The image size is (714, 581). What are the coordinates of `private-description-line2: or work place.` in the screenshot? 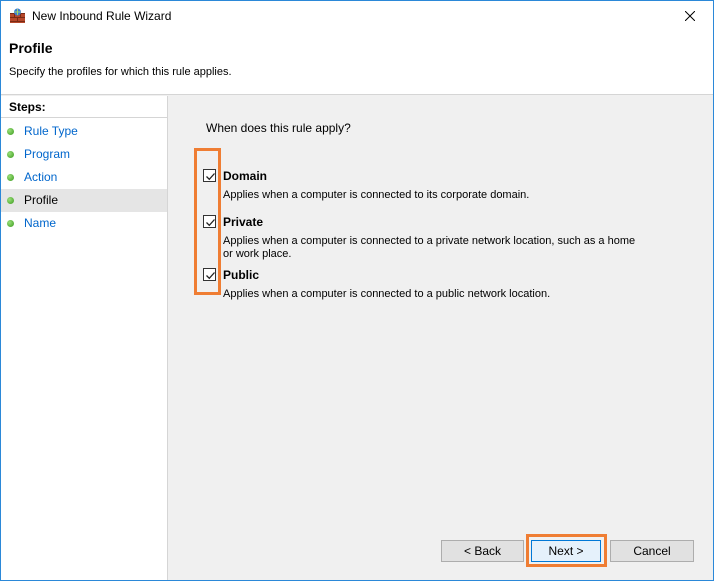 It's located at (257, 254).